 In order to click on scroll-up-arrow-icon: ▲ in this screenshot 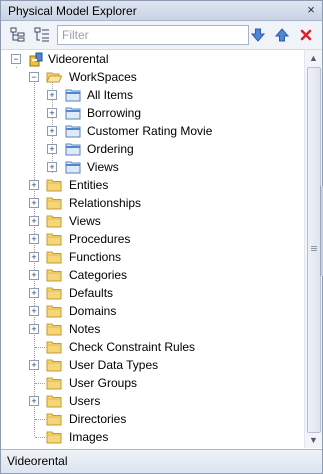, I will do `click(313, 58)`.